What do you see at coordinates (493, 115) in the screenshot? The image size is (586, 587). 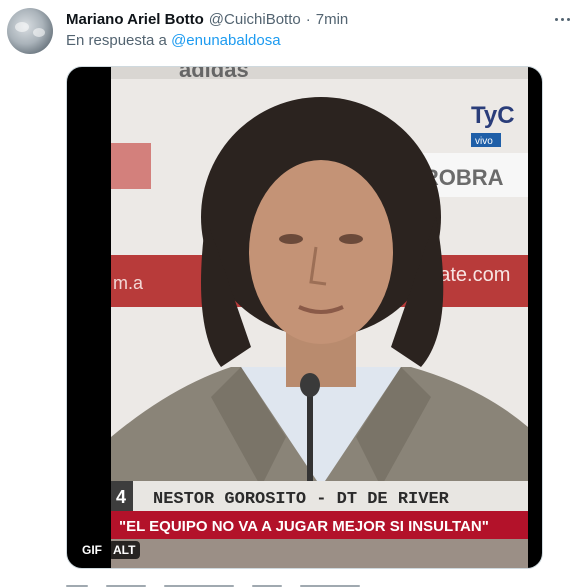 I see `broadcaster-logo: TyC` at bounding box center [493, 115].